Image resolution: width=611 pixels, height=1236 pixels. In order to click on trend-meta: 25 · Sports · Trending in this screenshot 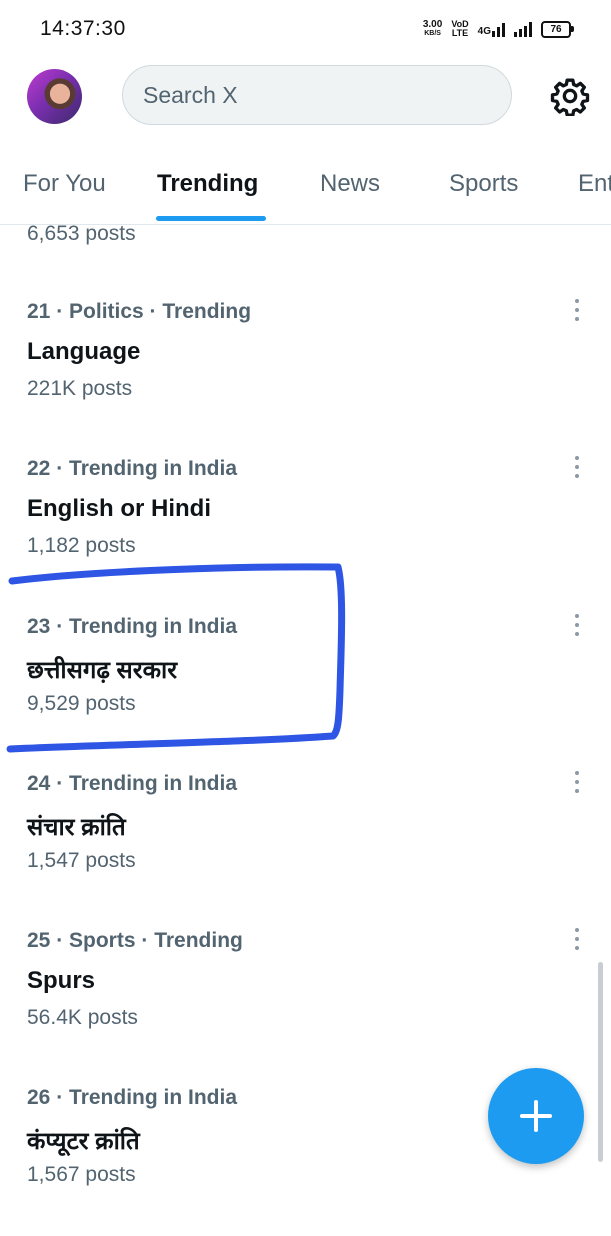, I will do `click(135, 940)`.